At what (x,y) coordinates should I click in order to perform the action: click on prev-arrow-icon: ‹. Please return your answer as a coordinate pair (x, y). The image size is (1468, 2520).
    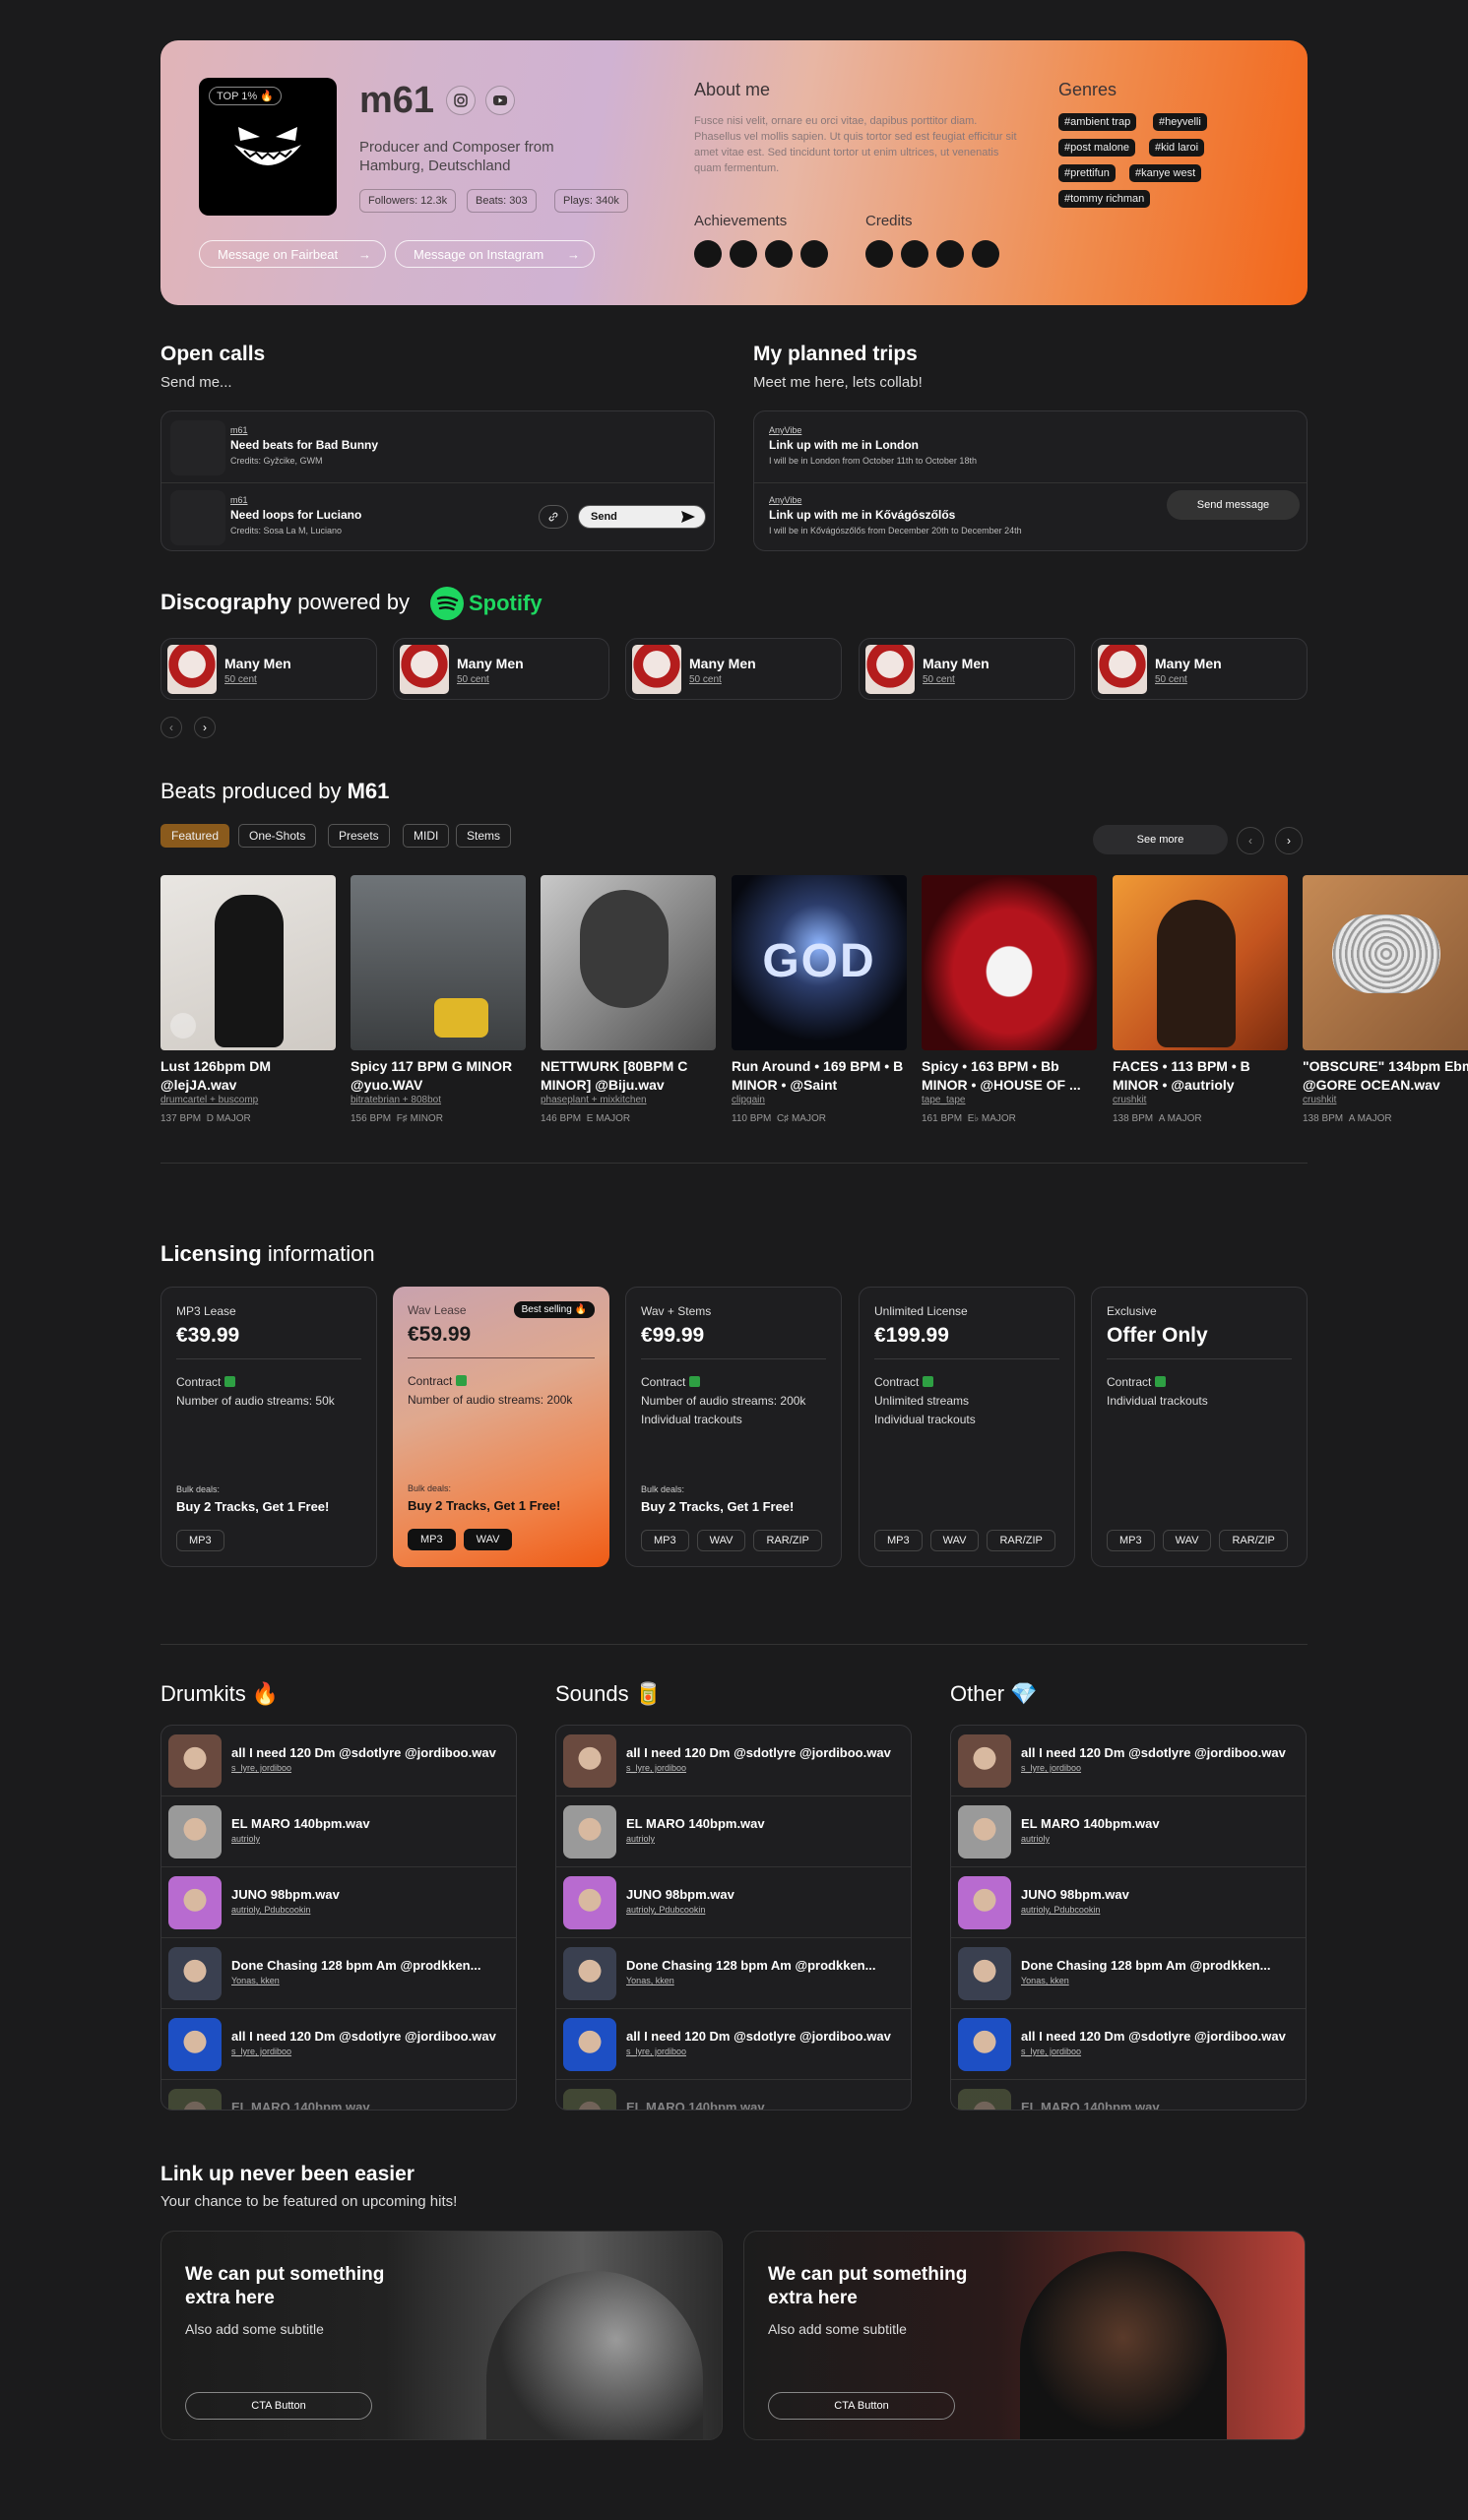
    Looking at the image, I should click on (171, 727).